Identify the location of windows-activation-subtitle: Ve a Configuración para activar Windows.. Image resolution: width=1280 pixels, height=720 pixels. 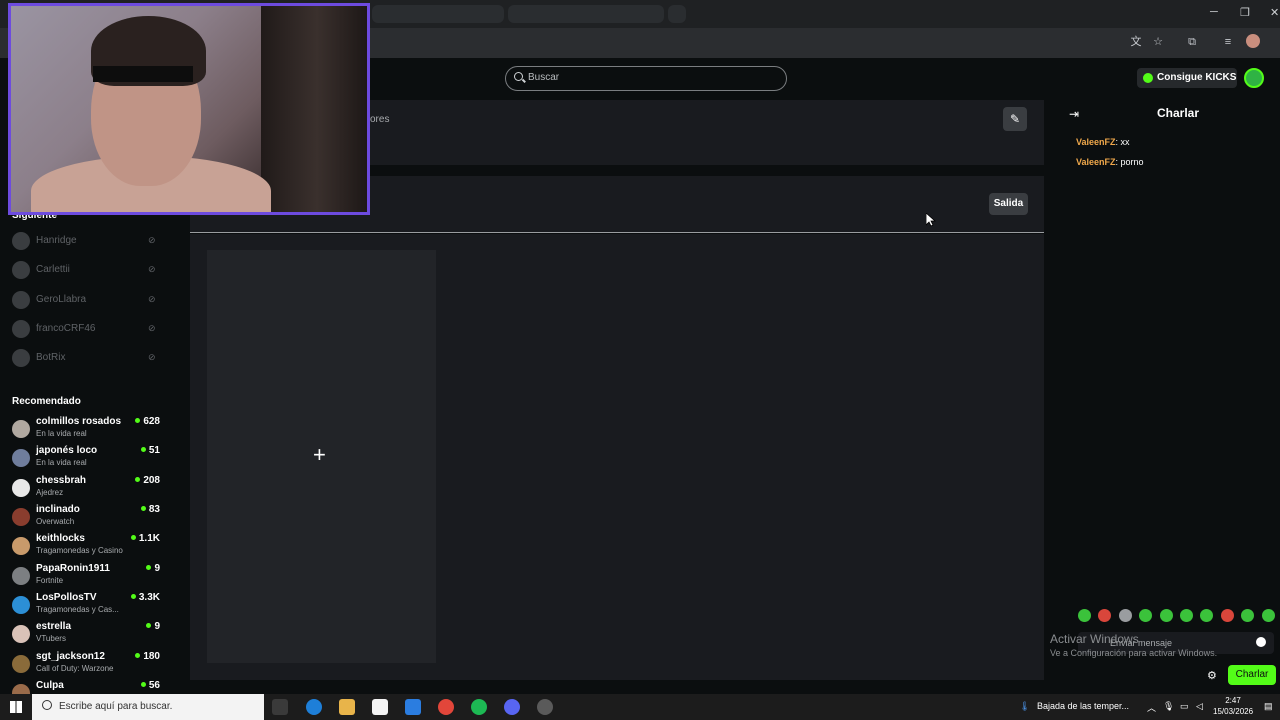
(1134, 653).